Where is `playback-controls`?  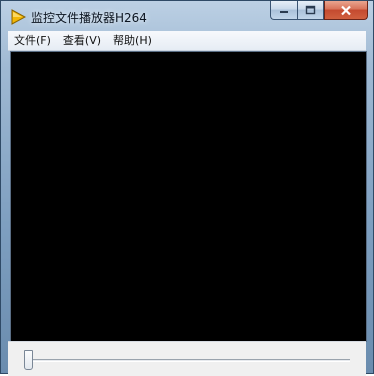
playback-controls is located at coordinates (187, 358).